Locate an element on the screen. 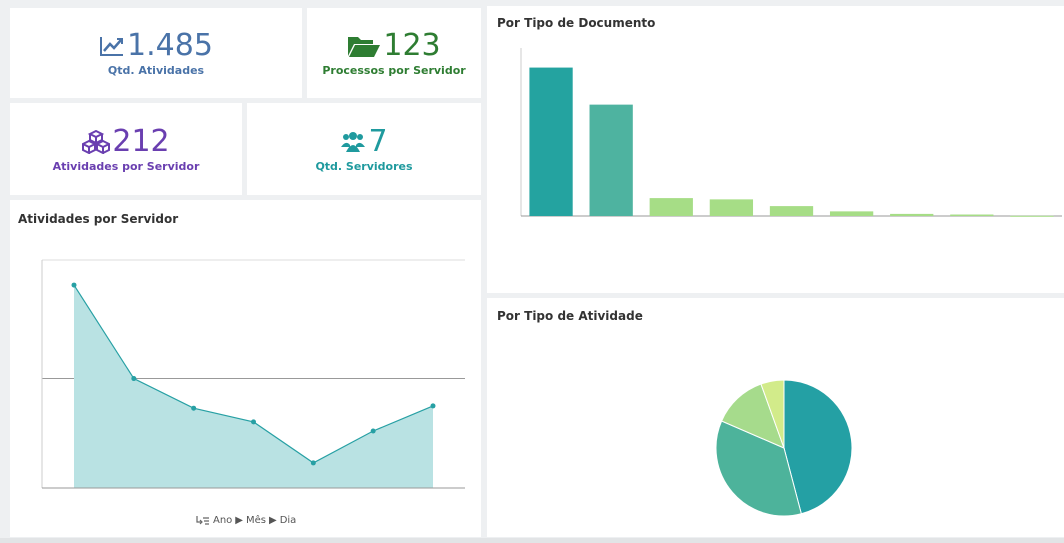 This screenshot has height=543, width=1064. kpi-processos-por-servidor: 123 Processos por Servidor is located at coordinates (394, 53).